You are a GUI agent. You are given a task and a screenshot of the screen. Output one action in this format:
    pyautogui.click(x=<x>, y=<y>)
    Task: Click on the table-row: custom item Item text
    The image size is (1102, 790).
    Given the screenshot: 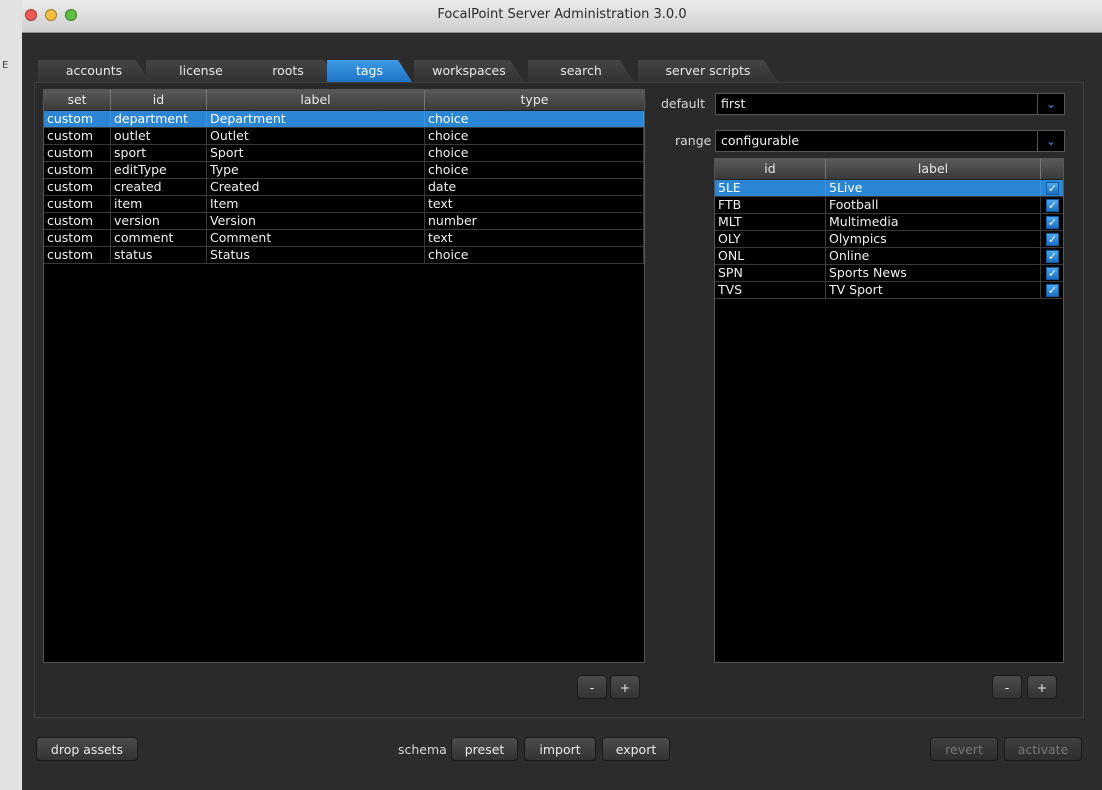 What is the action you would take?
    pyautogui.click(x=344, y=204)
    